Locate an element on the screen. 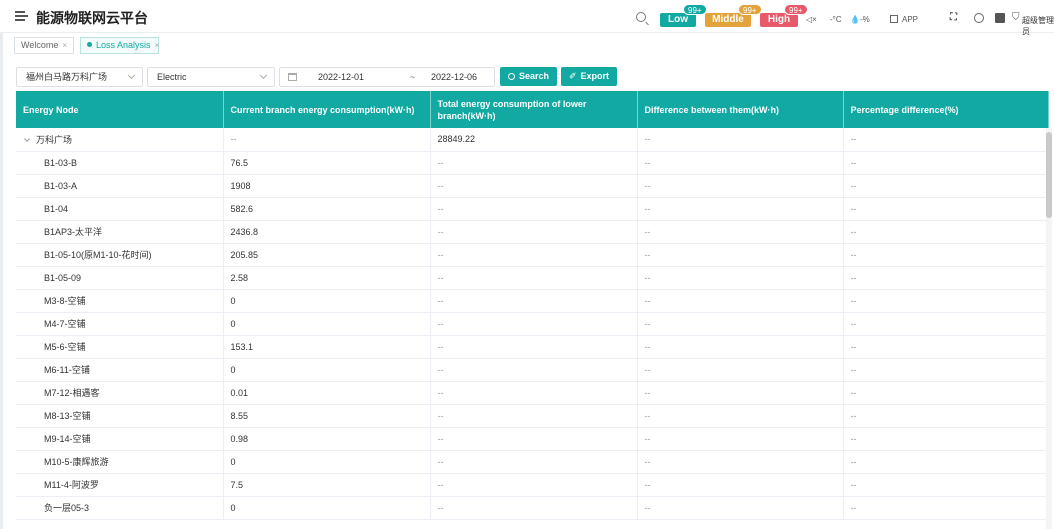 The image size is (1054, 529). site-select: 福州白马路万科广场 is located at coordinates (79, 77).